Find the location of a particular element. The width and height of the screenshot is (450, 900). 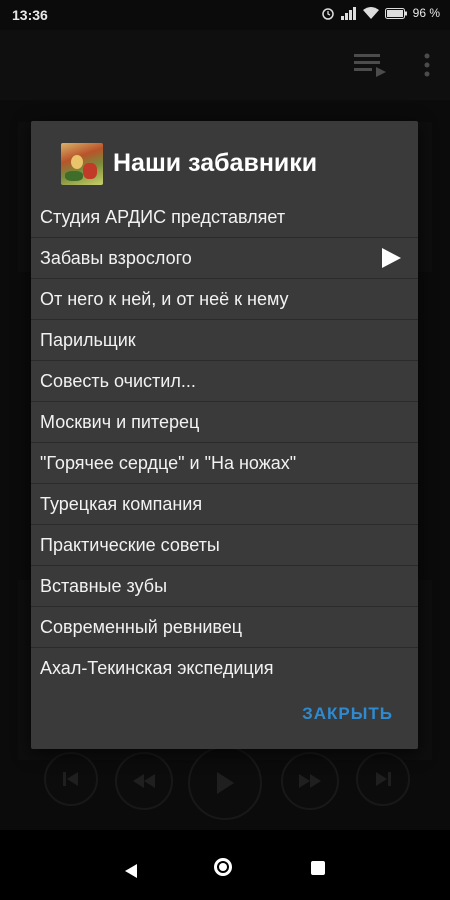

recents-icon is located at coordinates (318, 868).